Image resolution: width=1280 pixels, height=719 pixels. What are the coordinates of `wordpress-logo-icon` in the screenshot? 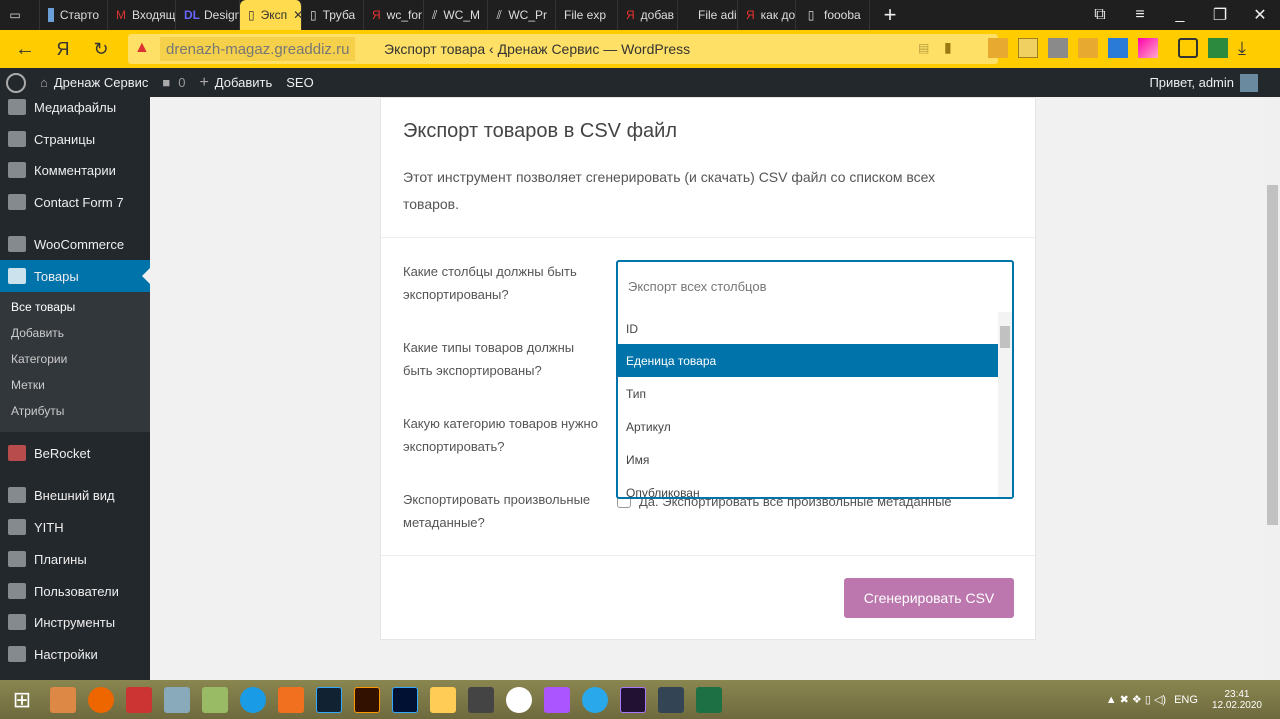 It's located at (16, 82).